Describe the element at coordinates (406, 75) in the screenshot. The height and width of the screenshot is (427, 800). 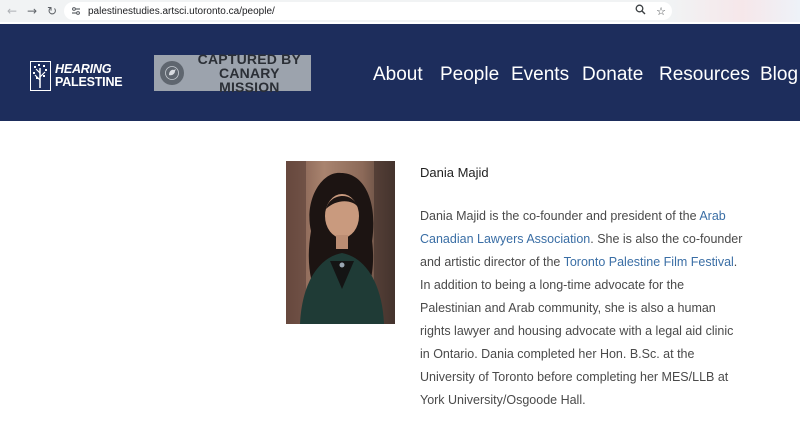
I see `nav-about: About` at that location.